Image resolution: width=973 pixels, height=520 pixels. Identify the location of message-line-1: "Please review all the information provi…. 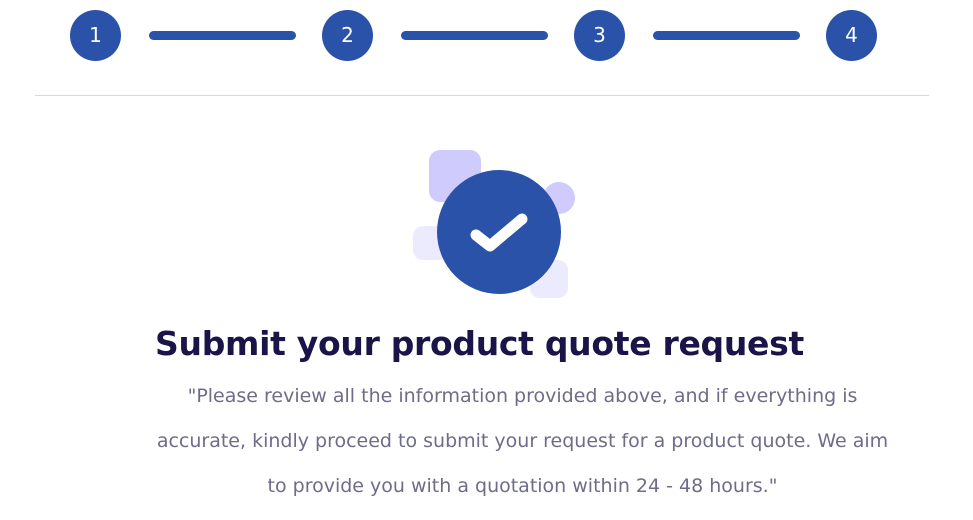
(522, 396).